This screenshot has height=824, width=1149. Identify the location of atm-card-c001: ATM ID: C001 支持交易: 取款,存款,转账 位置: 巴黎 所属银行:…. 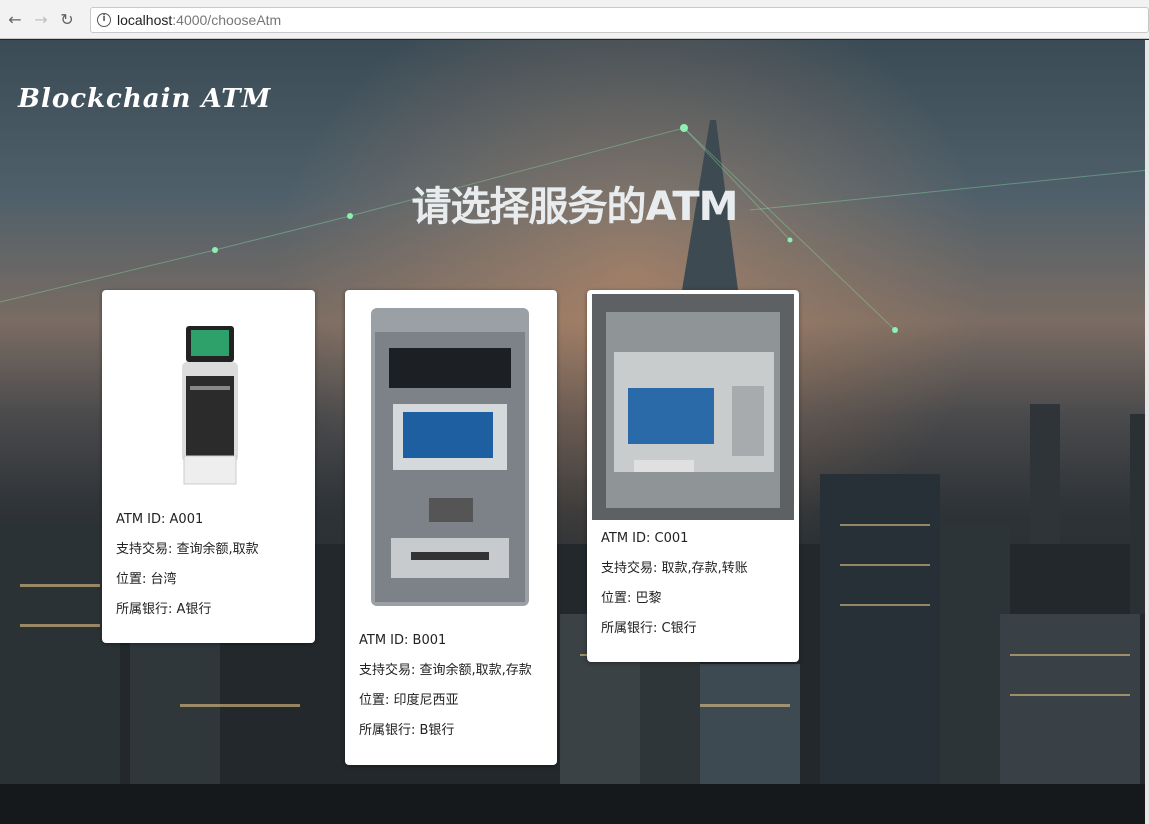
(693, 476).